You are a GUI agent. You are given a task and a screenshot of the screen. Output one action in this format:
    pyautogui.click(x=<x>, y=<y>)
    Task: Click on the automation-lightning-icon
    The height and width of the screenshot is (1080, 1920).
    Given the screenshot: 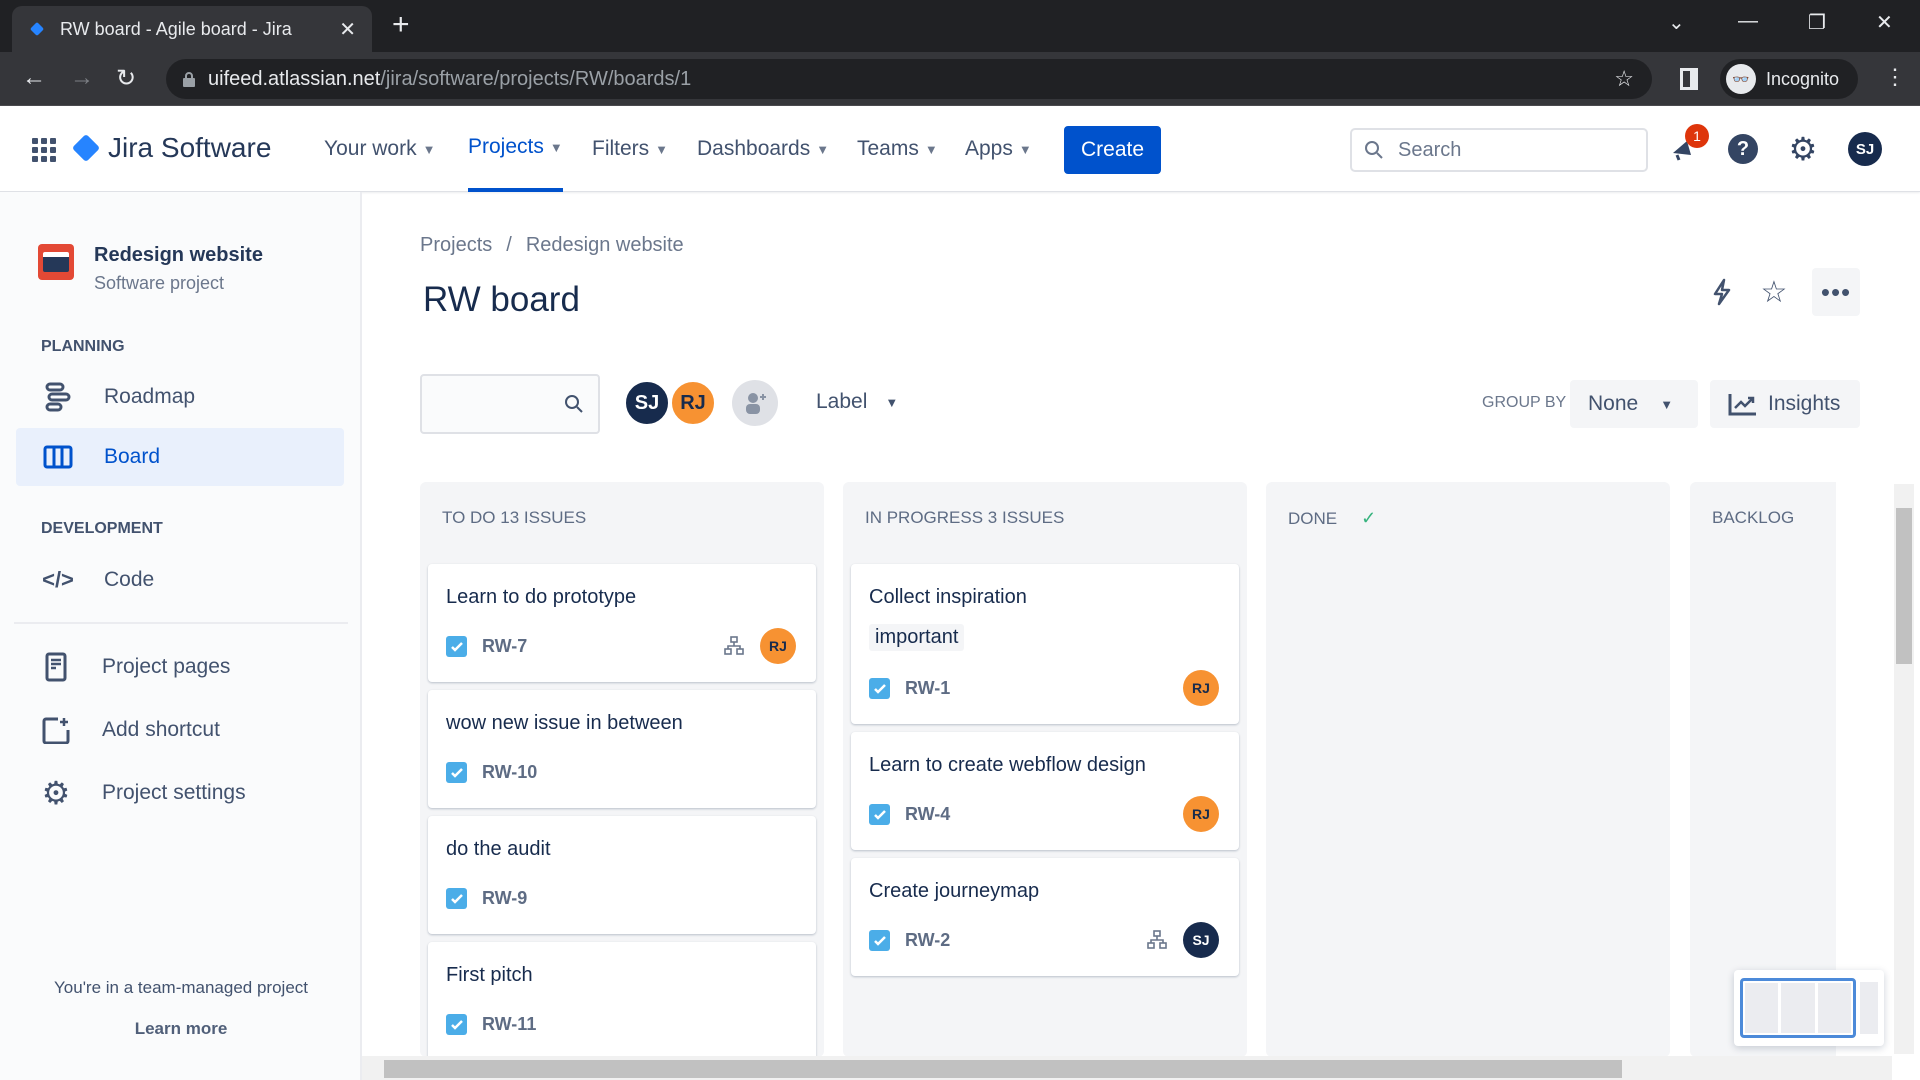 What is the action you would take?
    pyautogui.click(x=1722, y=292)
    